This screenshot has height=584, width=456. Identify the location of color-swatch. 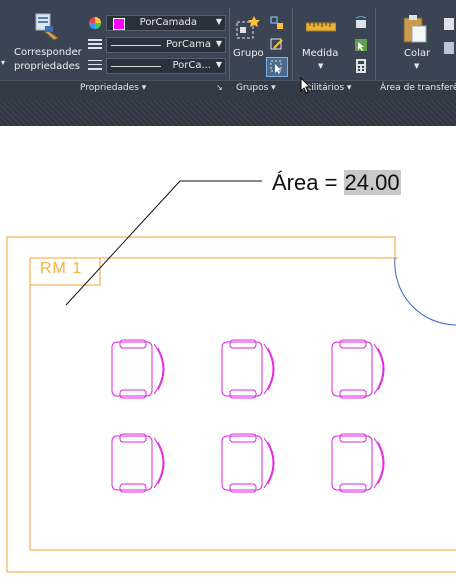
(119, 24).